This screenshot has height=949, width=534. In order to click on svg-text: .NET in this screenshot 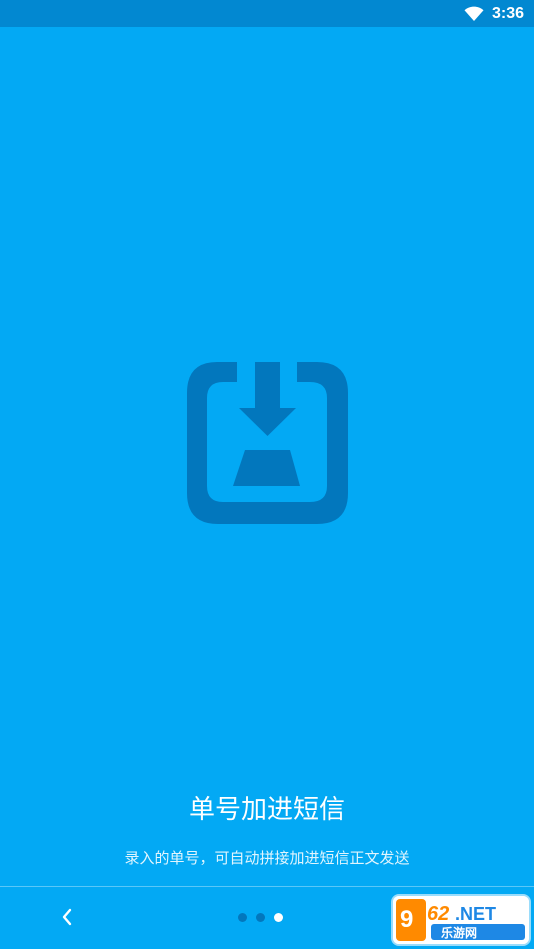, I will do `click(475, 914)`.